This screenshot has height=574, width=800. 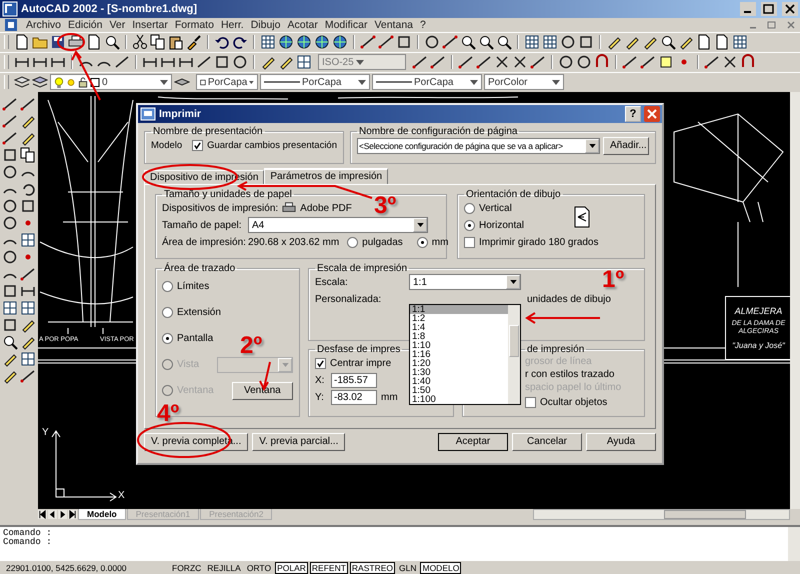 What do you see at coordinates (187, 568) in the screenshot?
I see `status-toggle: FORZC` at bounding box center [187, 568].